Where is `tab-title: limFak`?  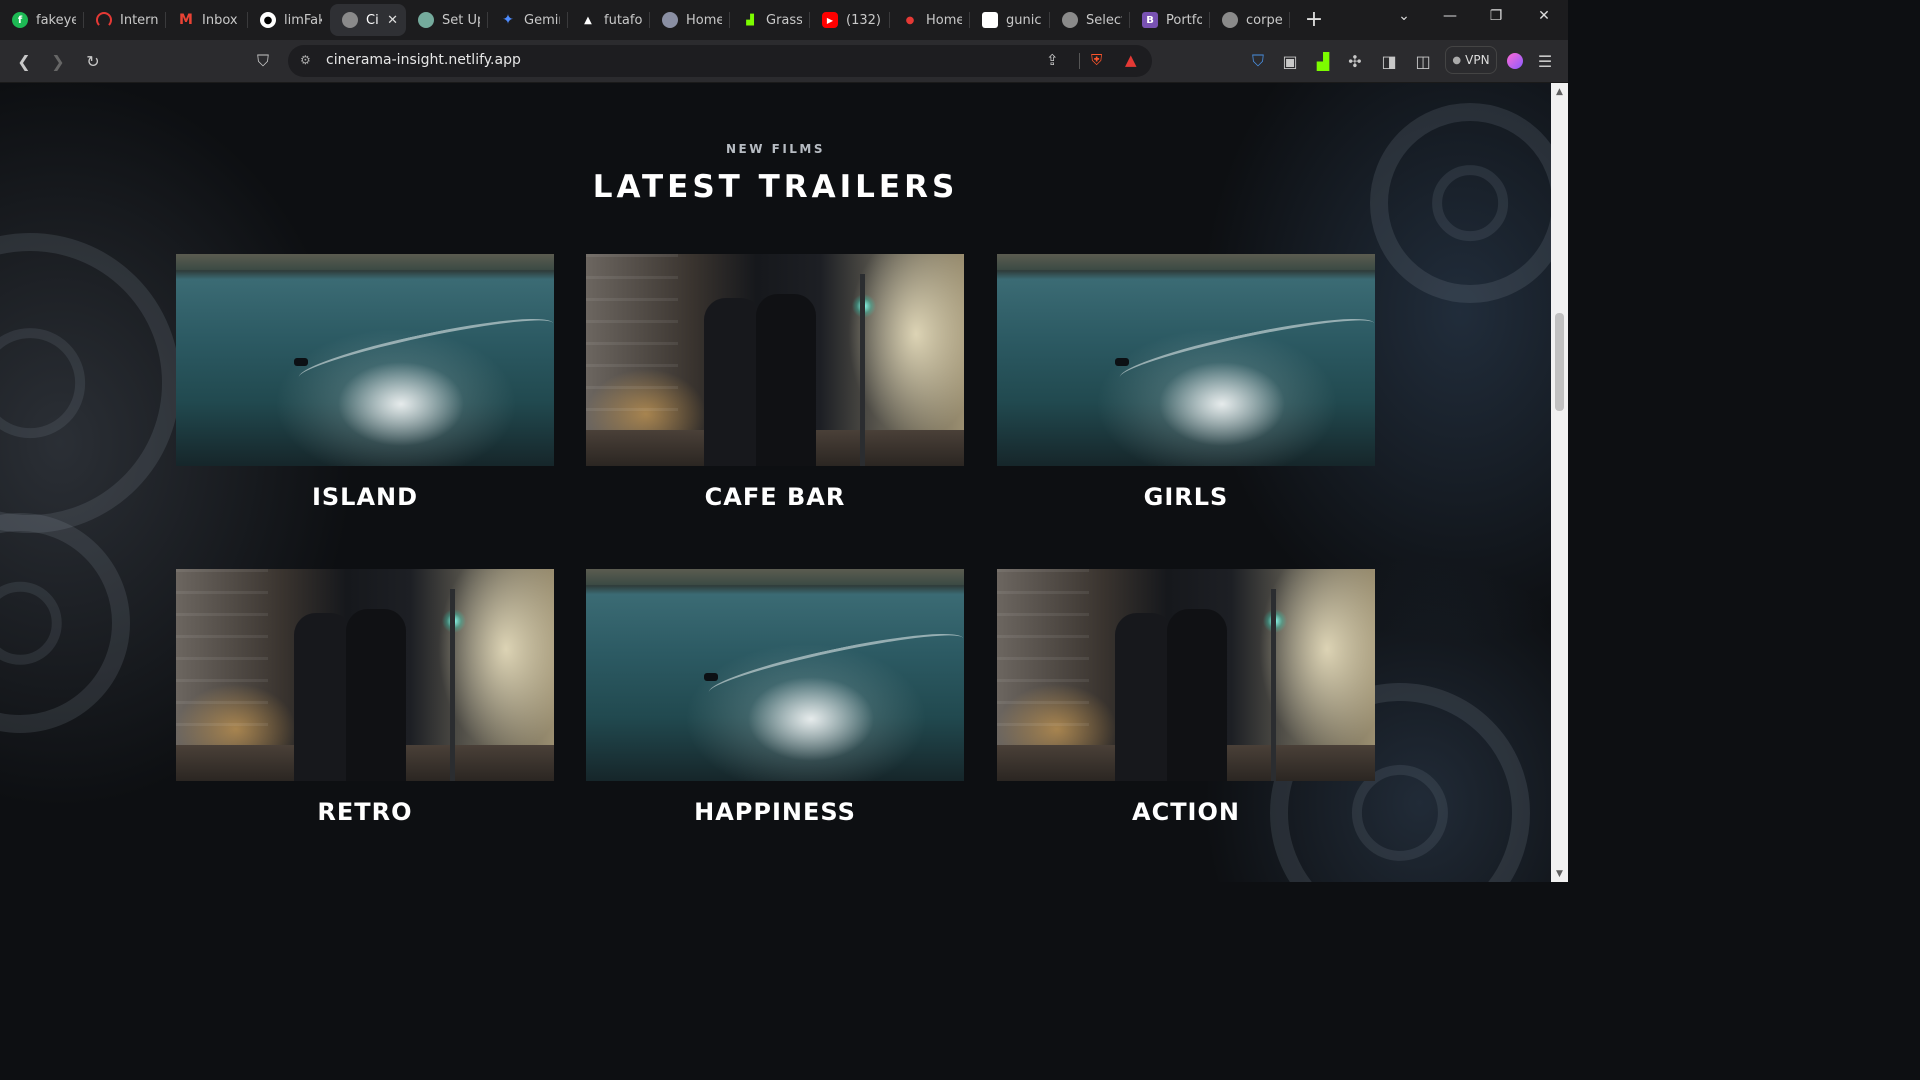 tab-title: limFak is located at coordinates (303, 20).